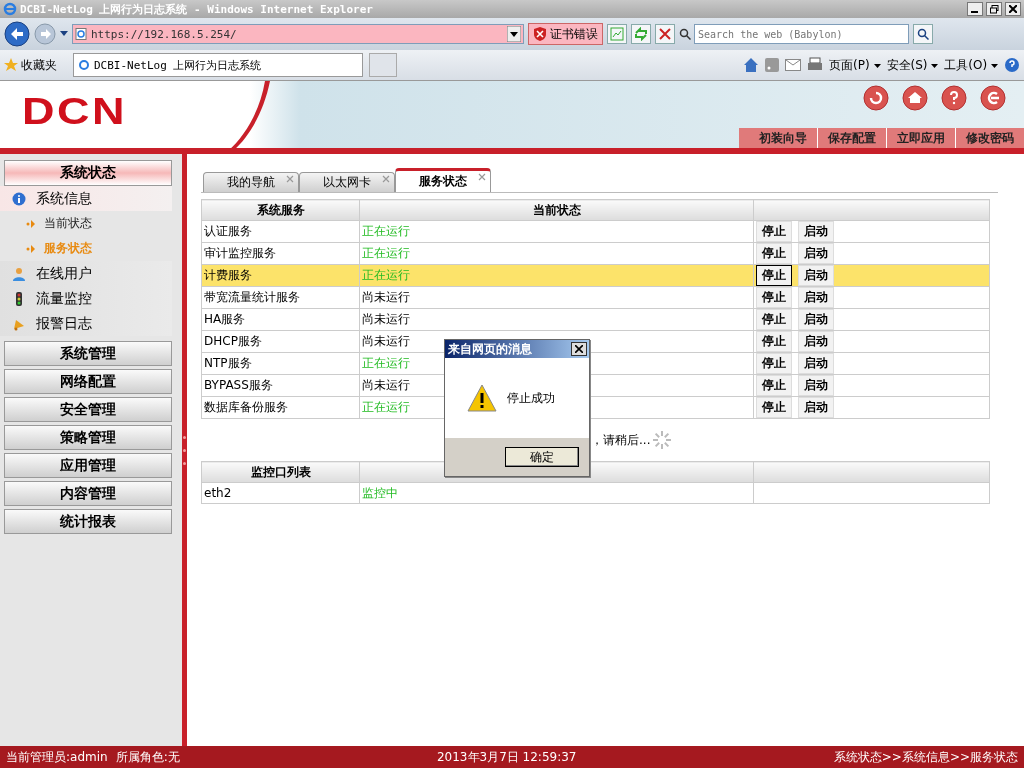  I want to click on table-cell: DHCP服务, so click(280, 341).